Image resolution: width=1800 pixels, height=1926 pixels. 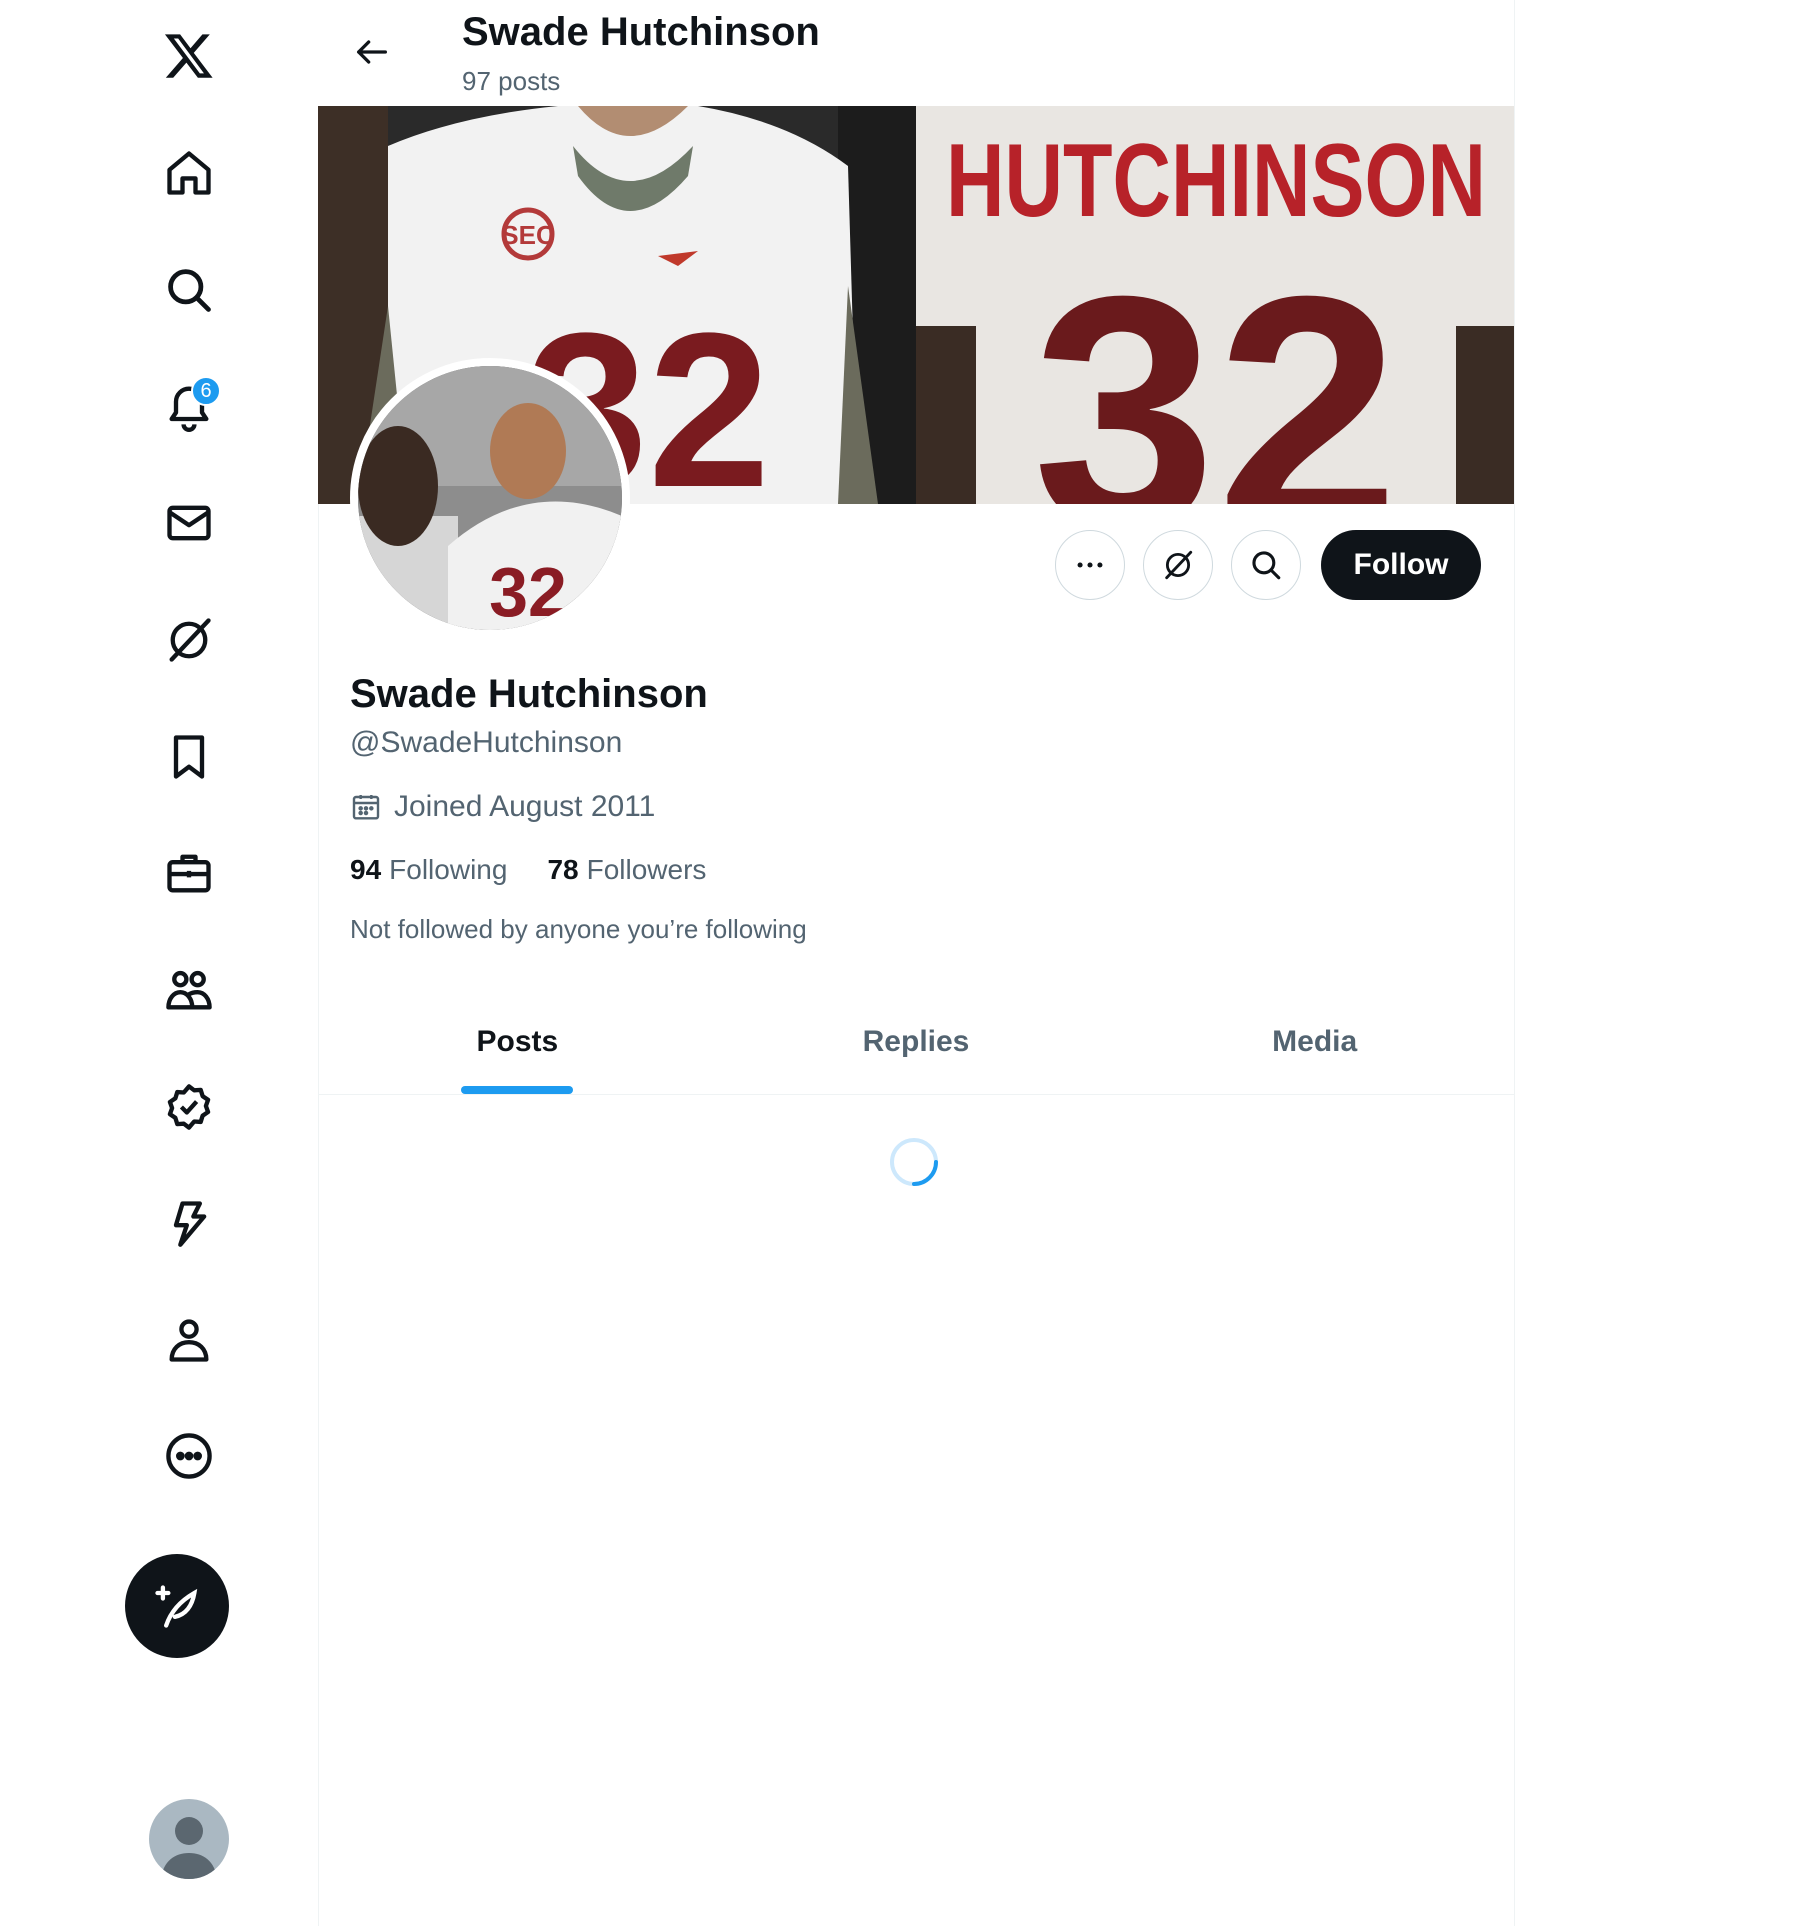 I want to click on tab-media: Media, so click(x=1314, y=1042).